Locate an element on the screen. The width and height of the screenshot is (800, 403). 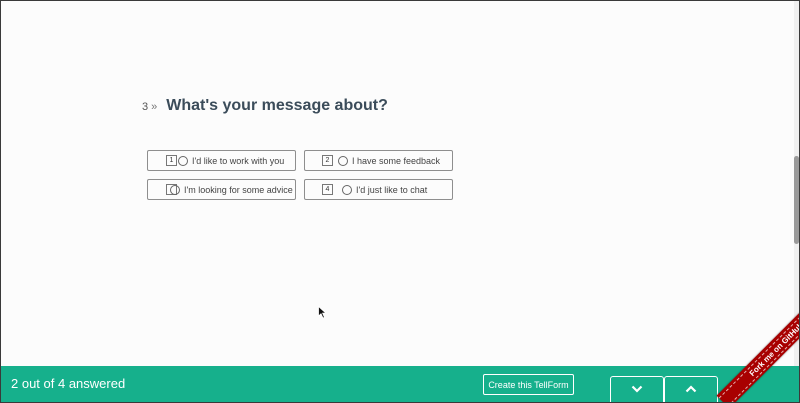
question-number: 3 is located at coordinates (145, 107).